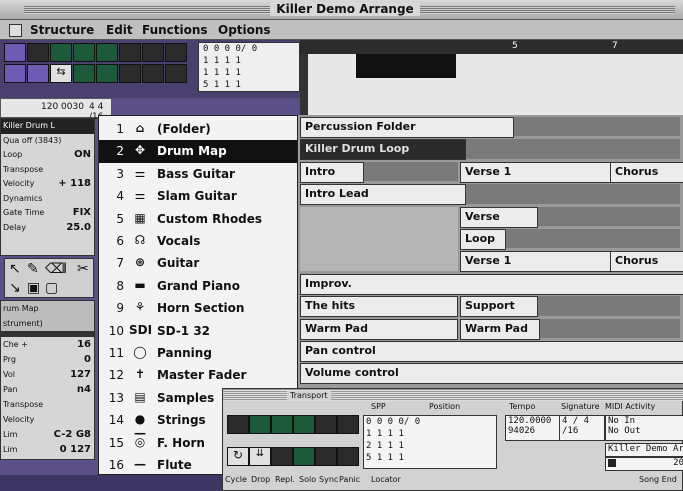 The width and height of the screenshot is (683, 491). What do you see at coordinates (47, 374) in the screenshot?
I see `inspector-row: Vol 127` at bounding box center [47, 374].